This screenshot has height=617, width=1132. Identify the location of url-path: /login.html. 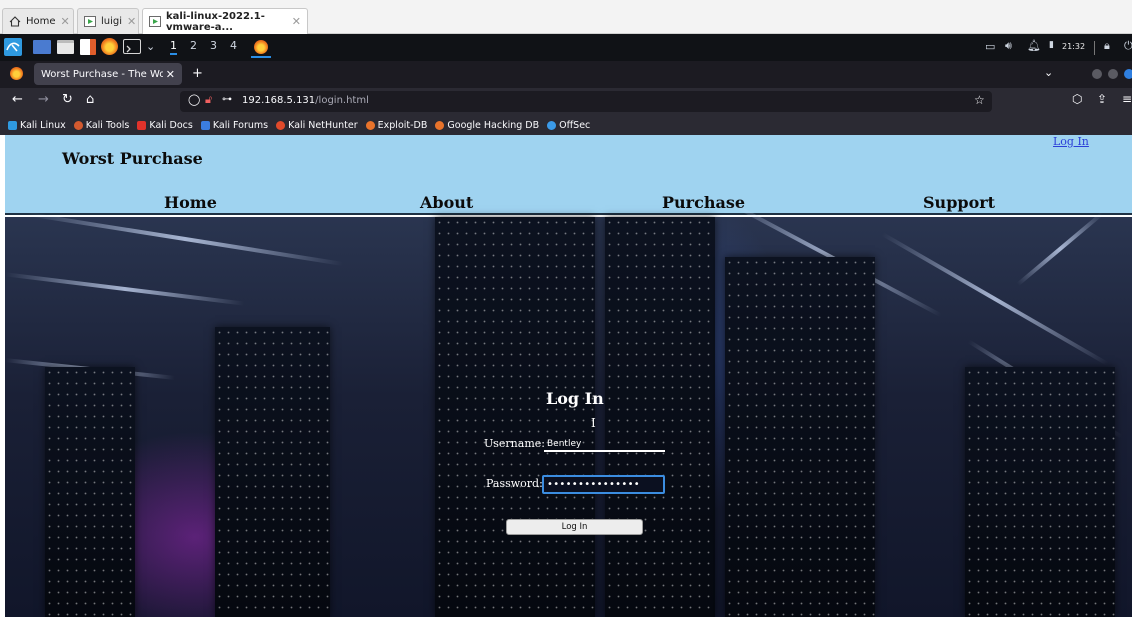
(342, 100).